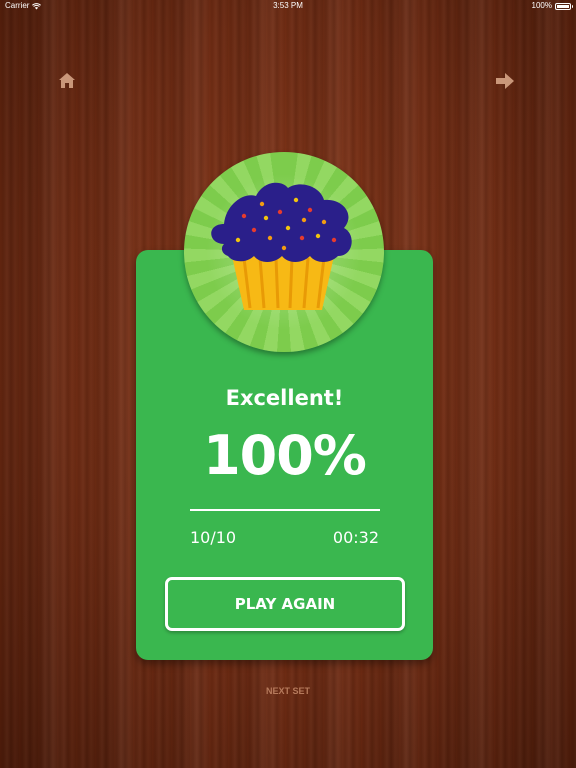 Image resolution: width=576 pixels, height=768 pixels. I want to click on home-icon, so click(67, 81).